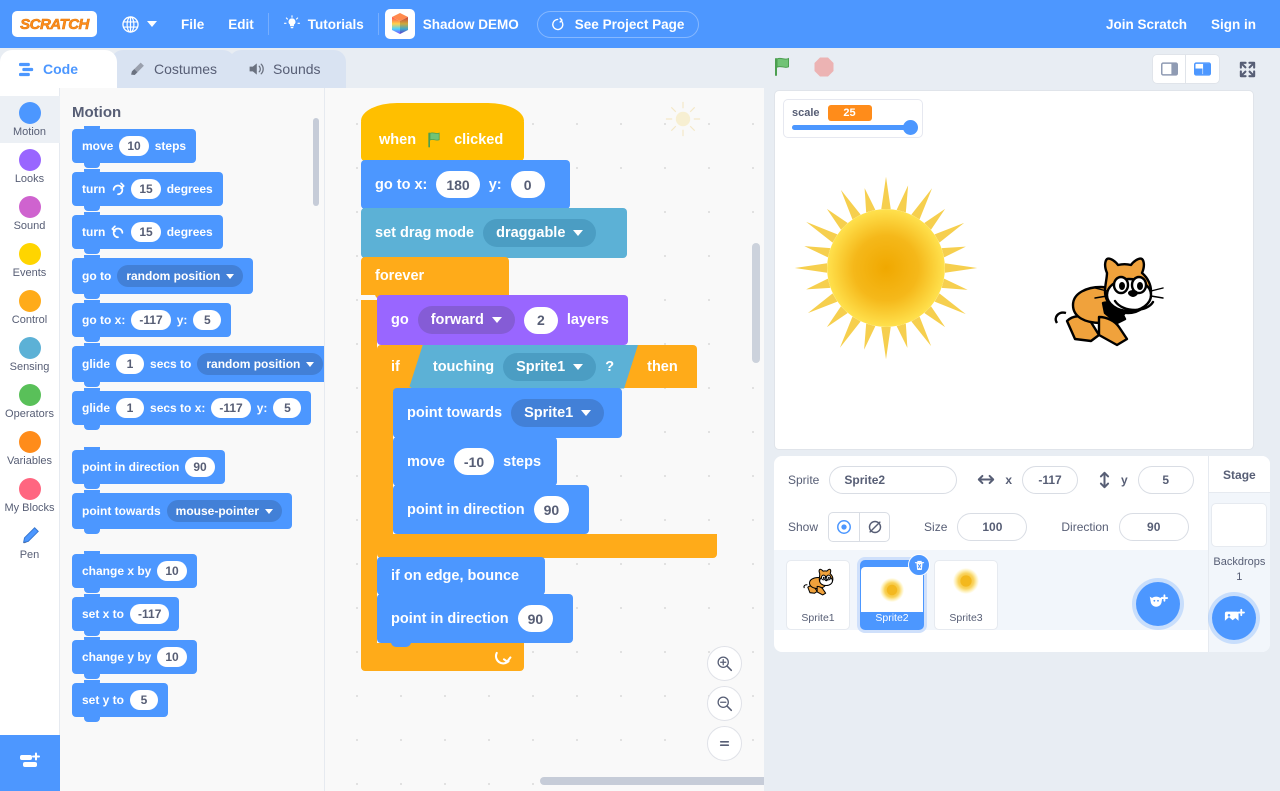 This screenshot has width=1280, height=791. What do you see at coordinates (231, 408) in the screenshot?
I see `block-input-x: -117` at bounding box center [231, 408].